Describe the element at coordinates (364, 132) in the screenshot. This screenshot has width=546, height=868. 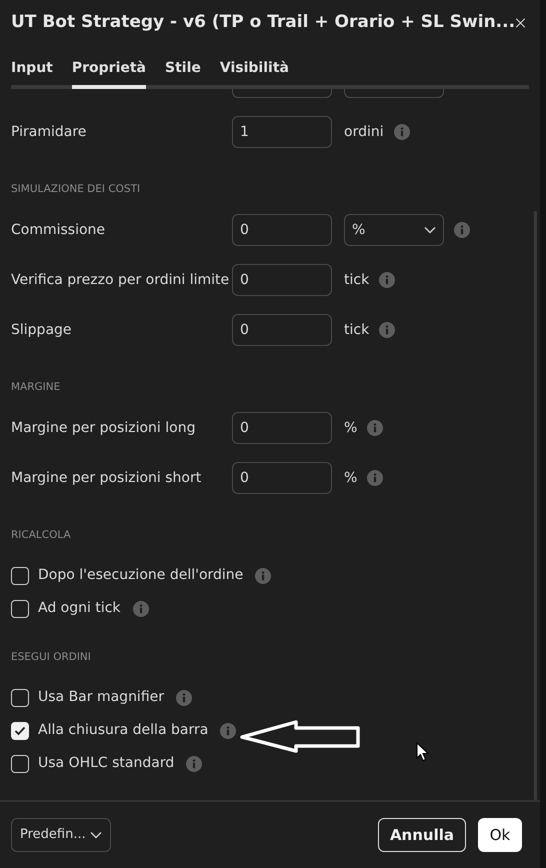
I see `unit-label: ordini` at that location.